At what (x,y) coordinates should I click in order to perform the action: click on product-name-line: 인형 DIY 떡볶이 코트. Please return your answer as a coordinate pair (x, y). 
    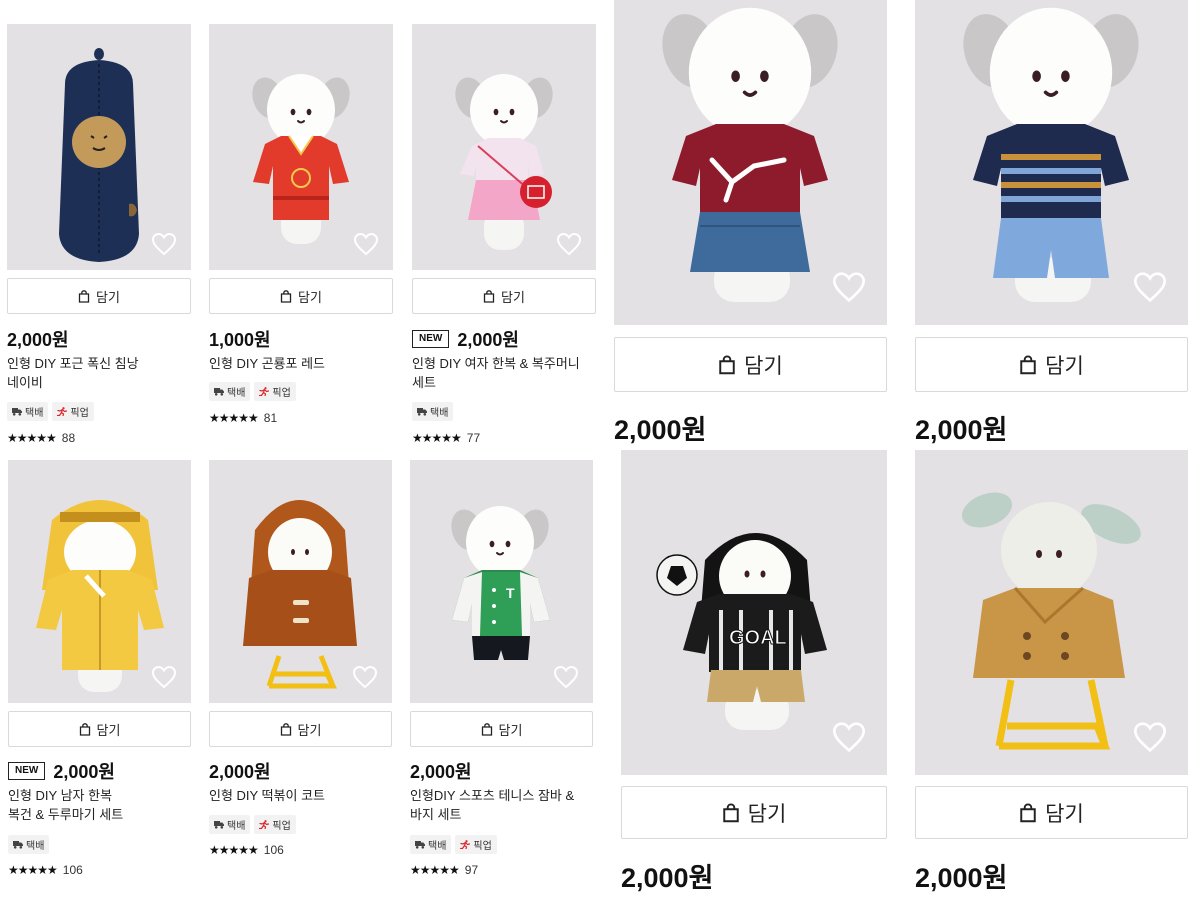
    Looking at the image, I should click on (267, 795).